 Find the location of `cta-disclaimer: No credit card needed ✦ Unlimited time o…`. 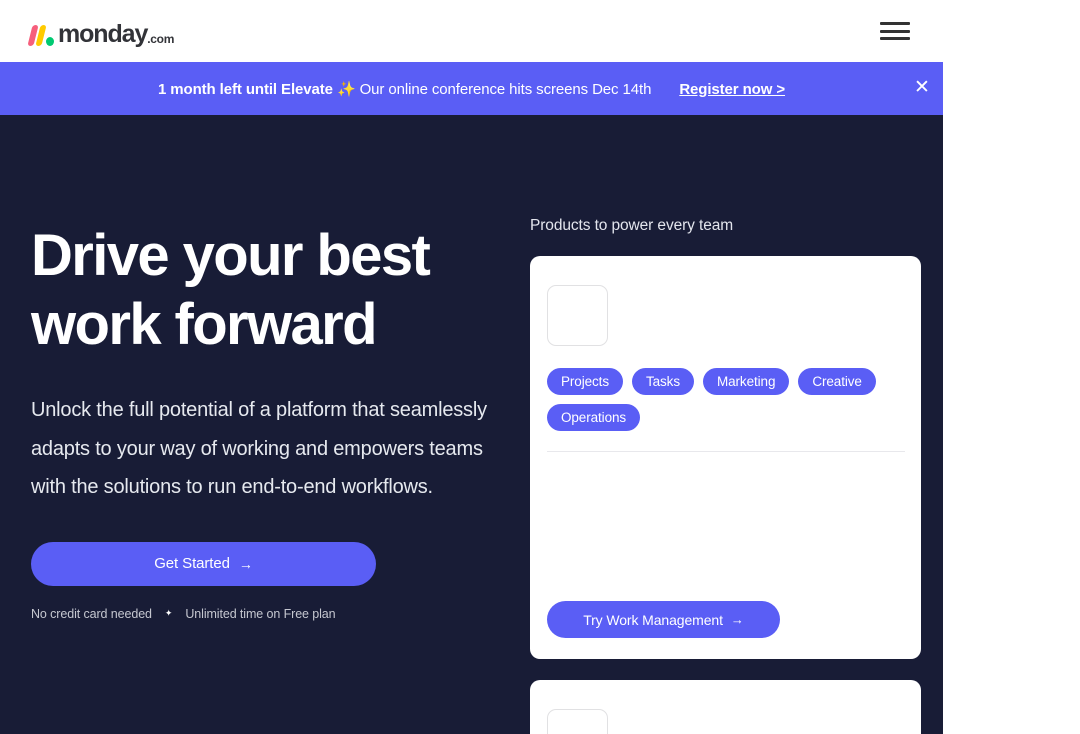

cta-disclaimer: No credit card needed ✦ Unlimited time o… is located at coordinates (266, 614).